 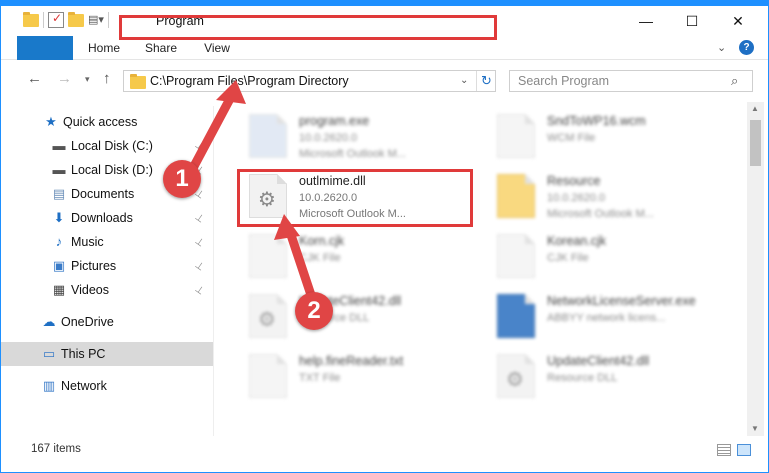 What do you see at coordinates (320, 378) in the screenshot?
I see `file-detail: TXT File` at bounding box center [320, 378].